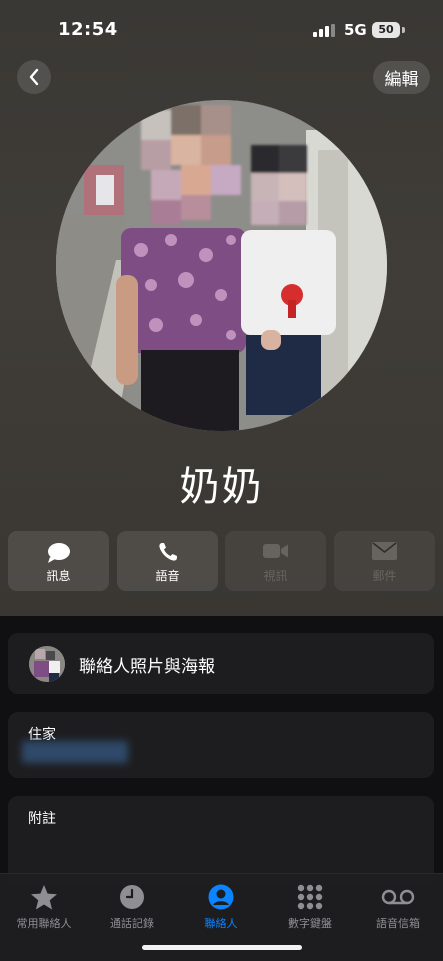  What do you see at coordinates (58, 553) in the screenshot?
I see `message-icon` at bounding box center [58, 553].